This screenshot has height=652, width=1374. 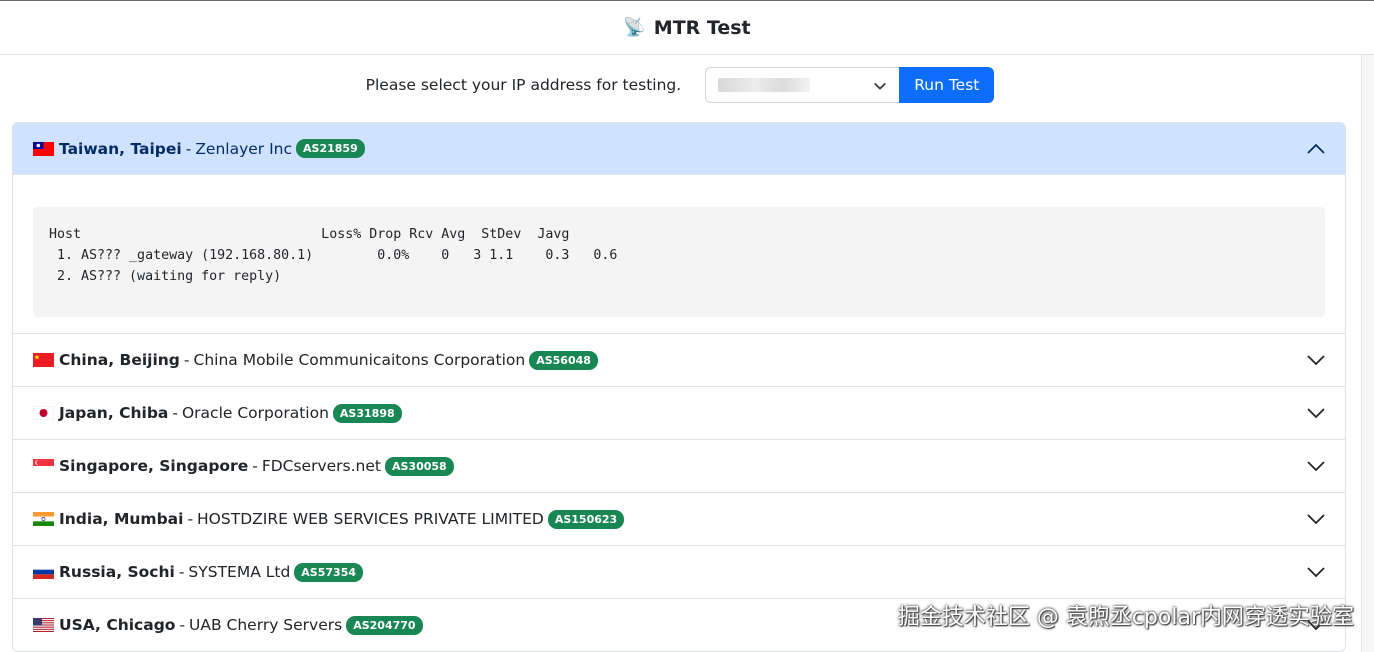 I want to click on chevron-up-icon, so click(x=1316, y=148).